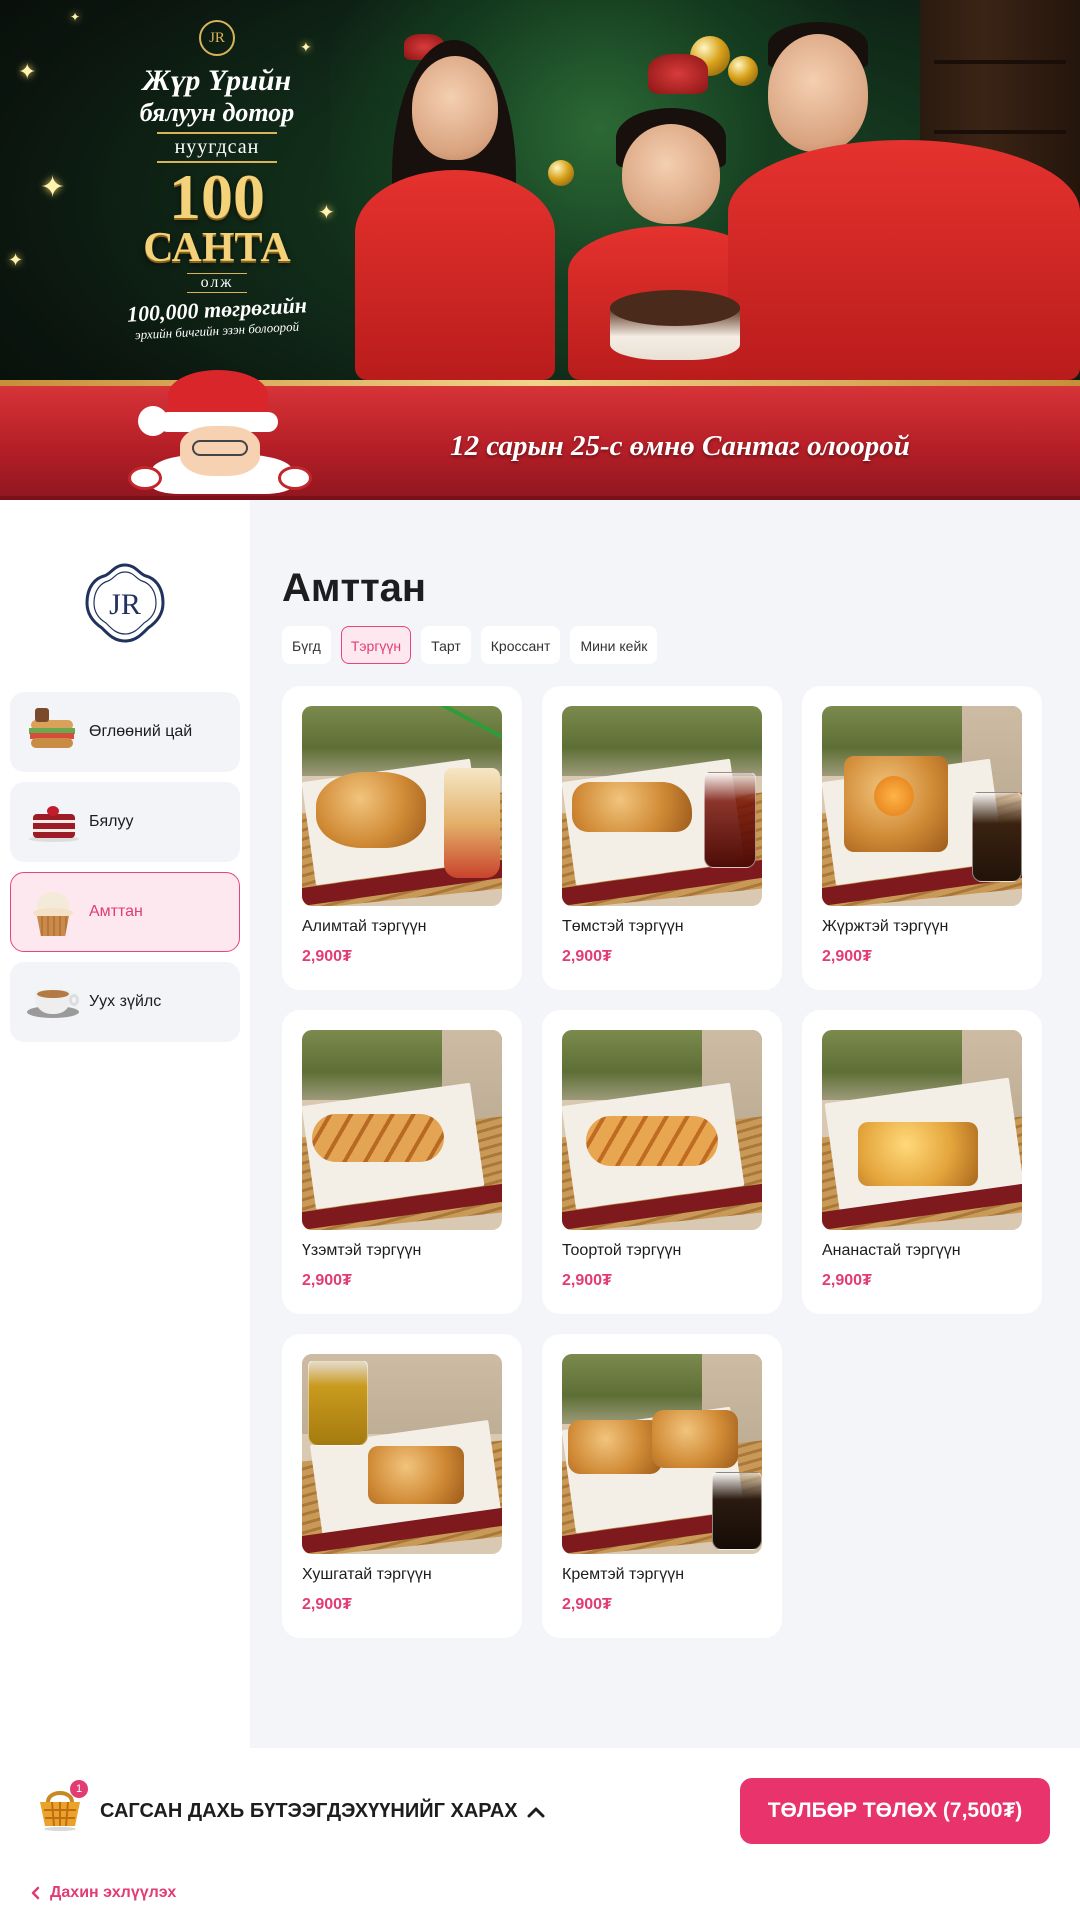 The height and width of the screenshot is (1920, 1080). Describe the element at coordinates (309, 1811) in the screenshot. I see `view-cart-label: САГСАН ДАХЬ БҮТЭЭГДЭХҮҮНИЙГ ХАРАХ` at that location.